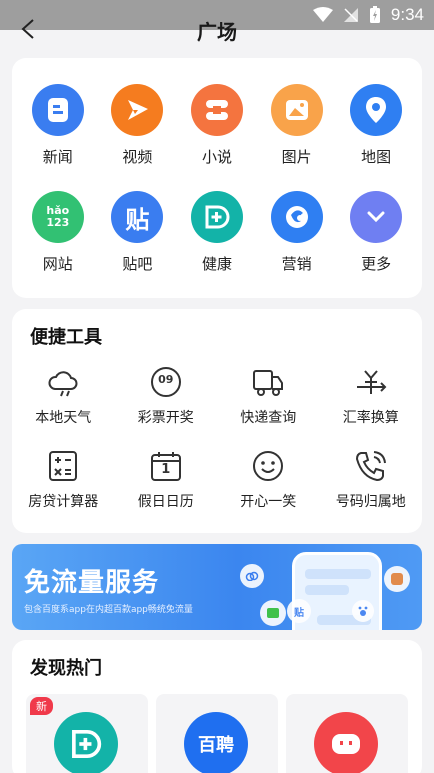  What do you see at coordinates (57, 110) in the screenshot?
I see `news-icon` at bounding box center [57, 110].